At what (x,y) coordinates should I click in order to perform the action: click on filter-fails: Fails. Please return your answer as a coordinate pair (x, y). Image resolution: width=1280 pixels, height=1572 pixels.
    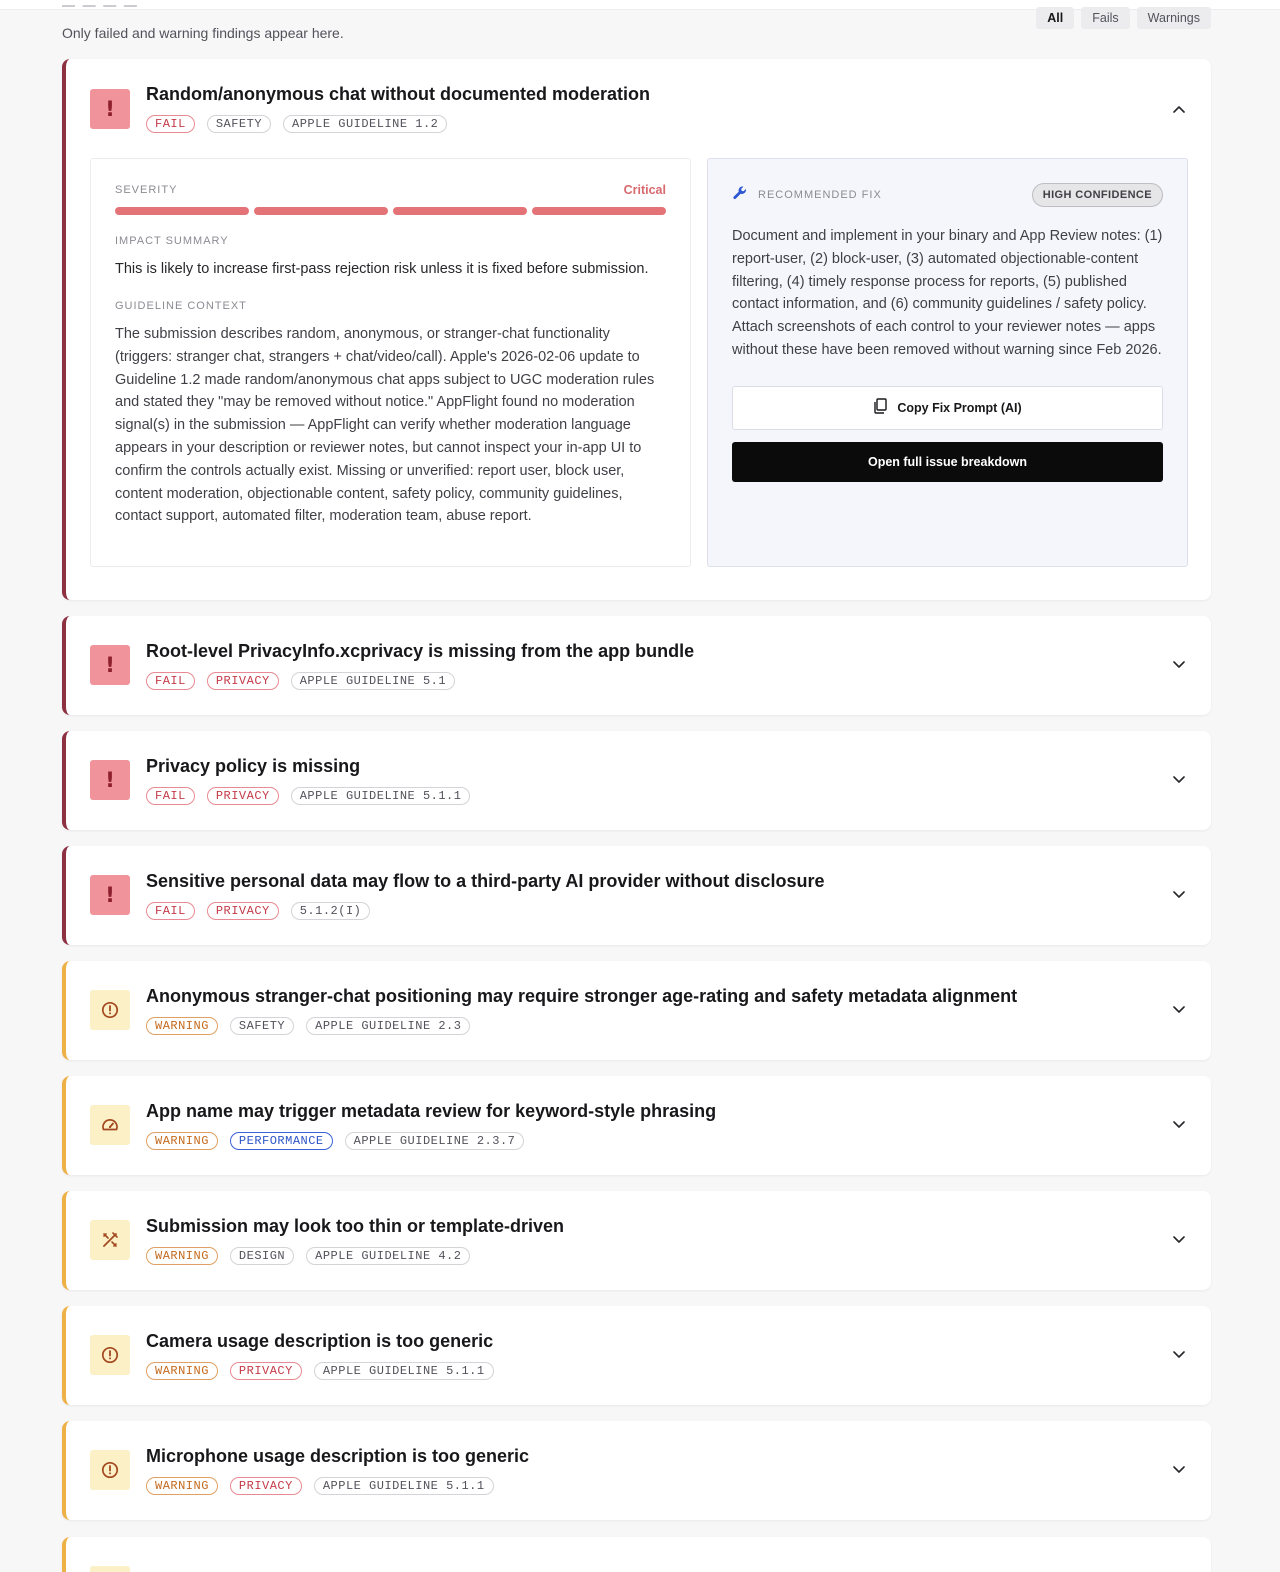
    Looking at the image, I should click on (1105, 18).